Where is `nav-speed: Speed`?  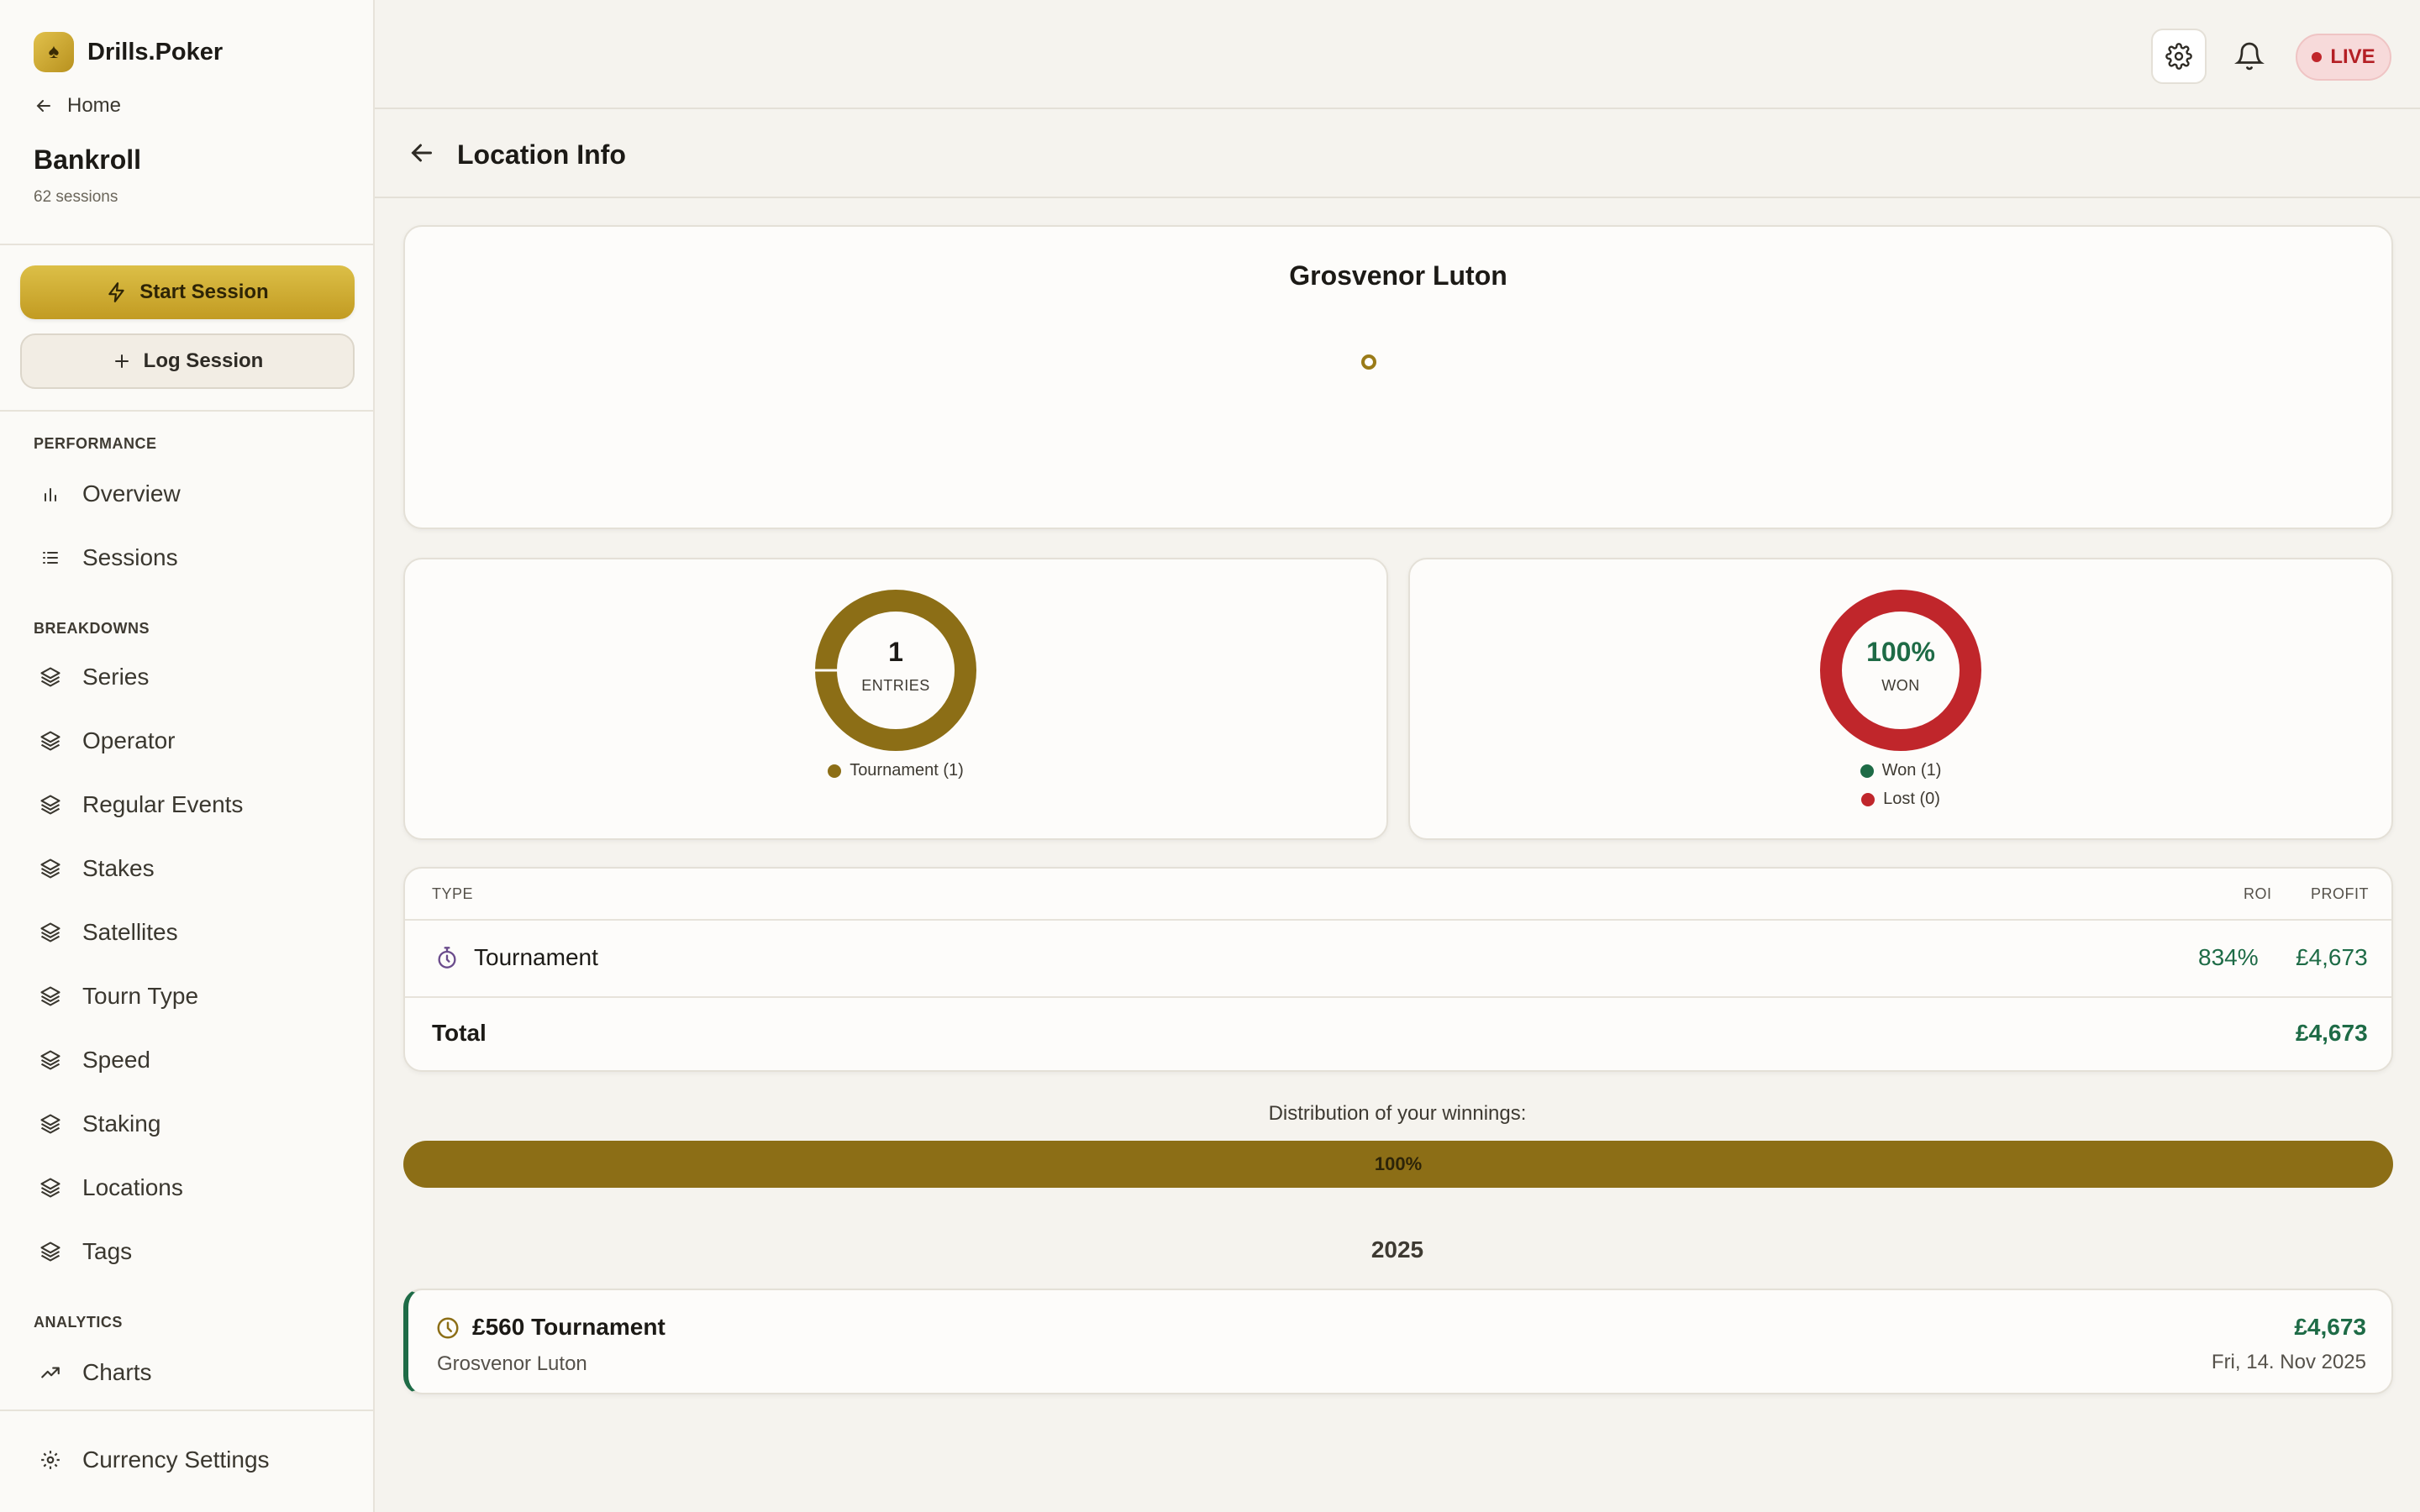
nav-speed: Speed is located at coordinates (94, 1060).